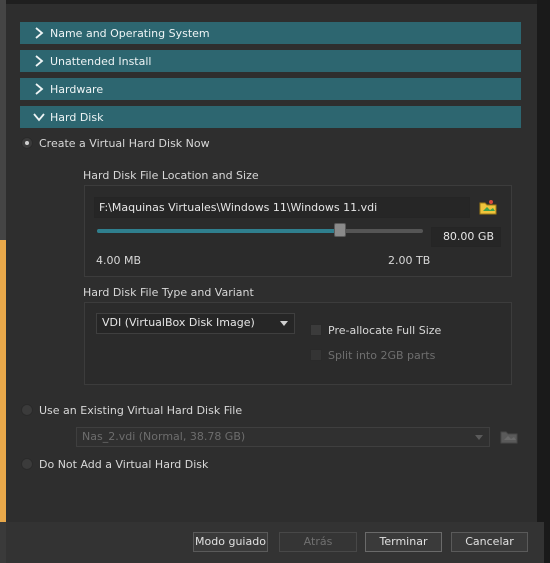  I want to click on type-variant-group-label: Hard Disk File Type and Variant, so click(168, 292).